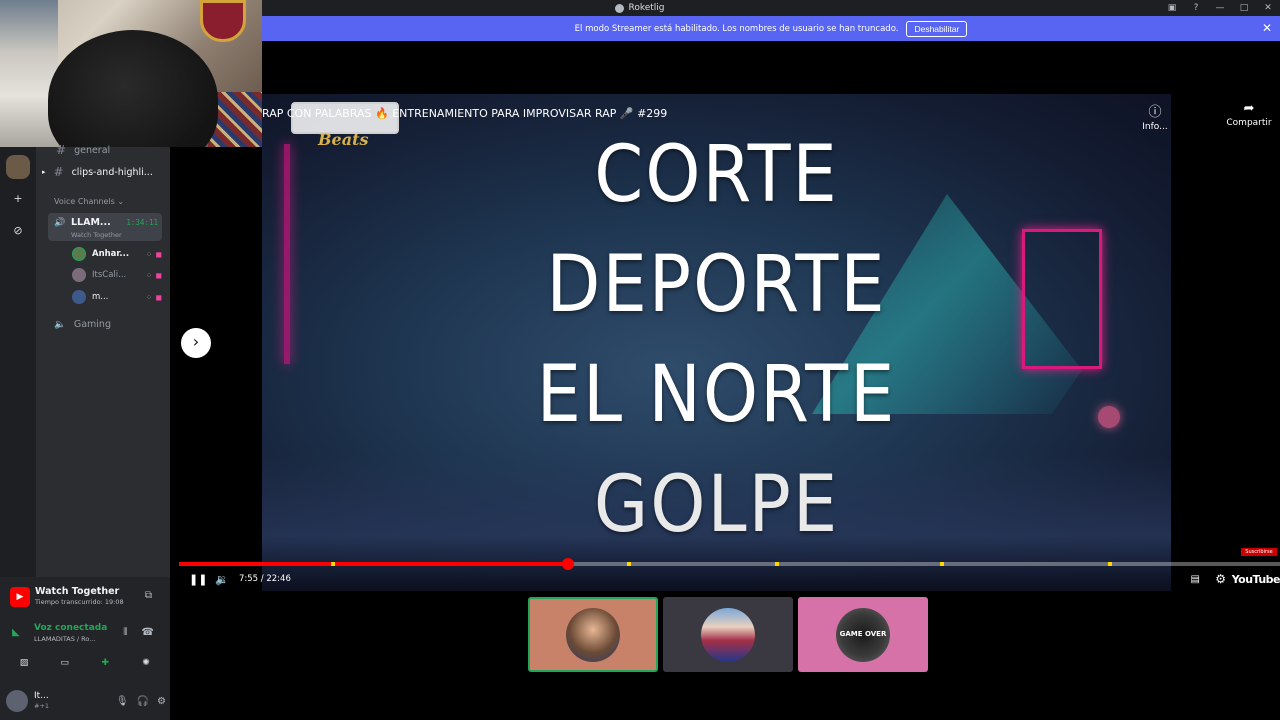 This screenshot has height=720, width=1280. I want to click on signal-icon: ◣, so click(16, 632).